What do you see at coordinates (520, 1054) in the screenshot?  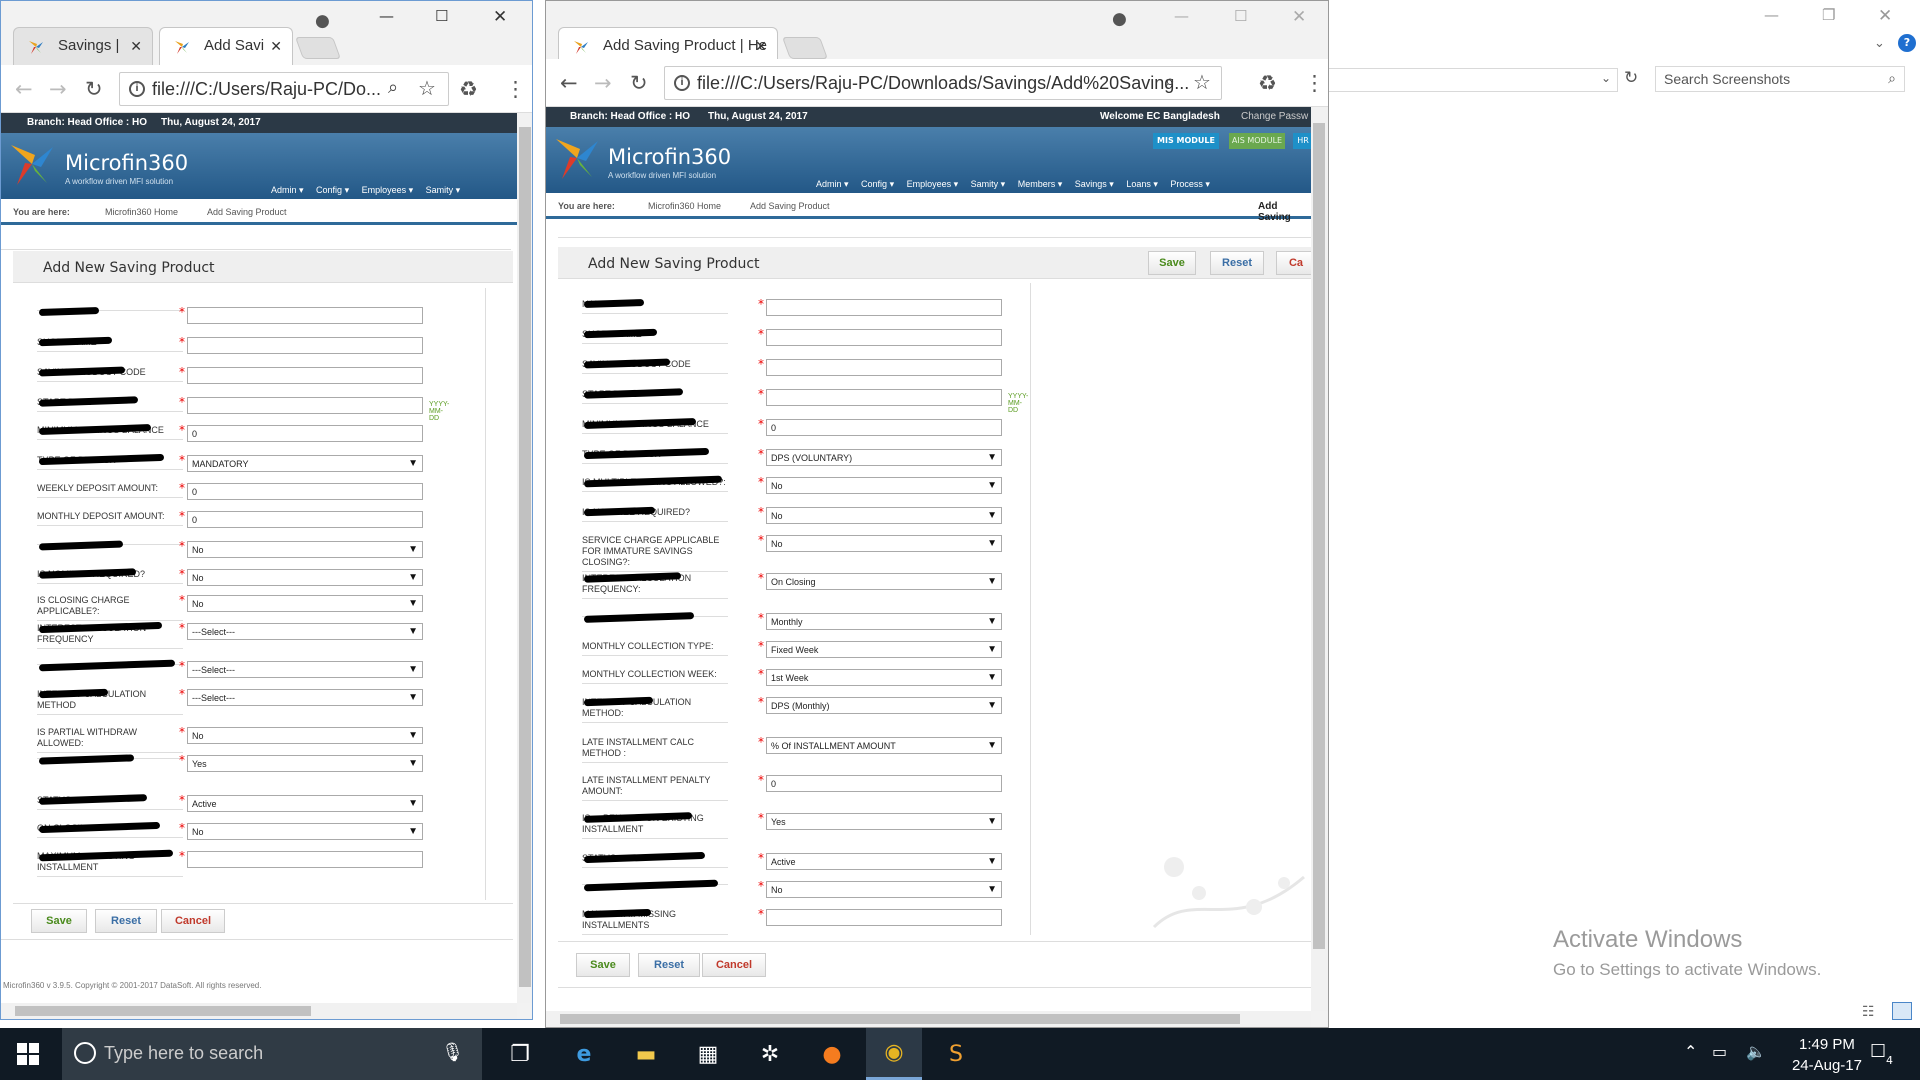 I see `task-view-button: ❐` at bounding box center [520, 1054].